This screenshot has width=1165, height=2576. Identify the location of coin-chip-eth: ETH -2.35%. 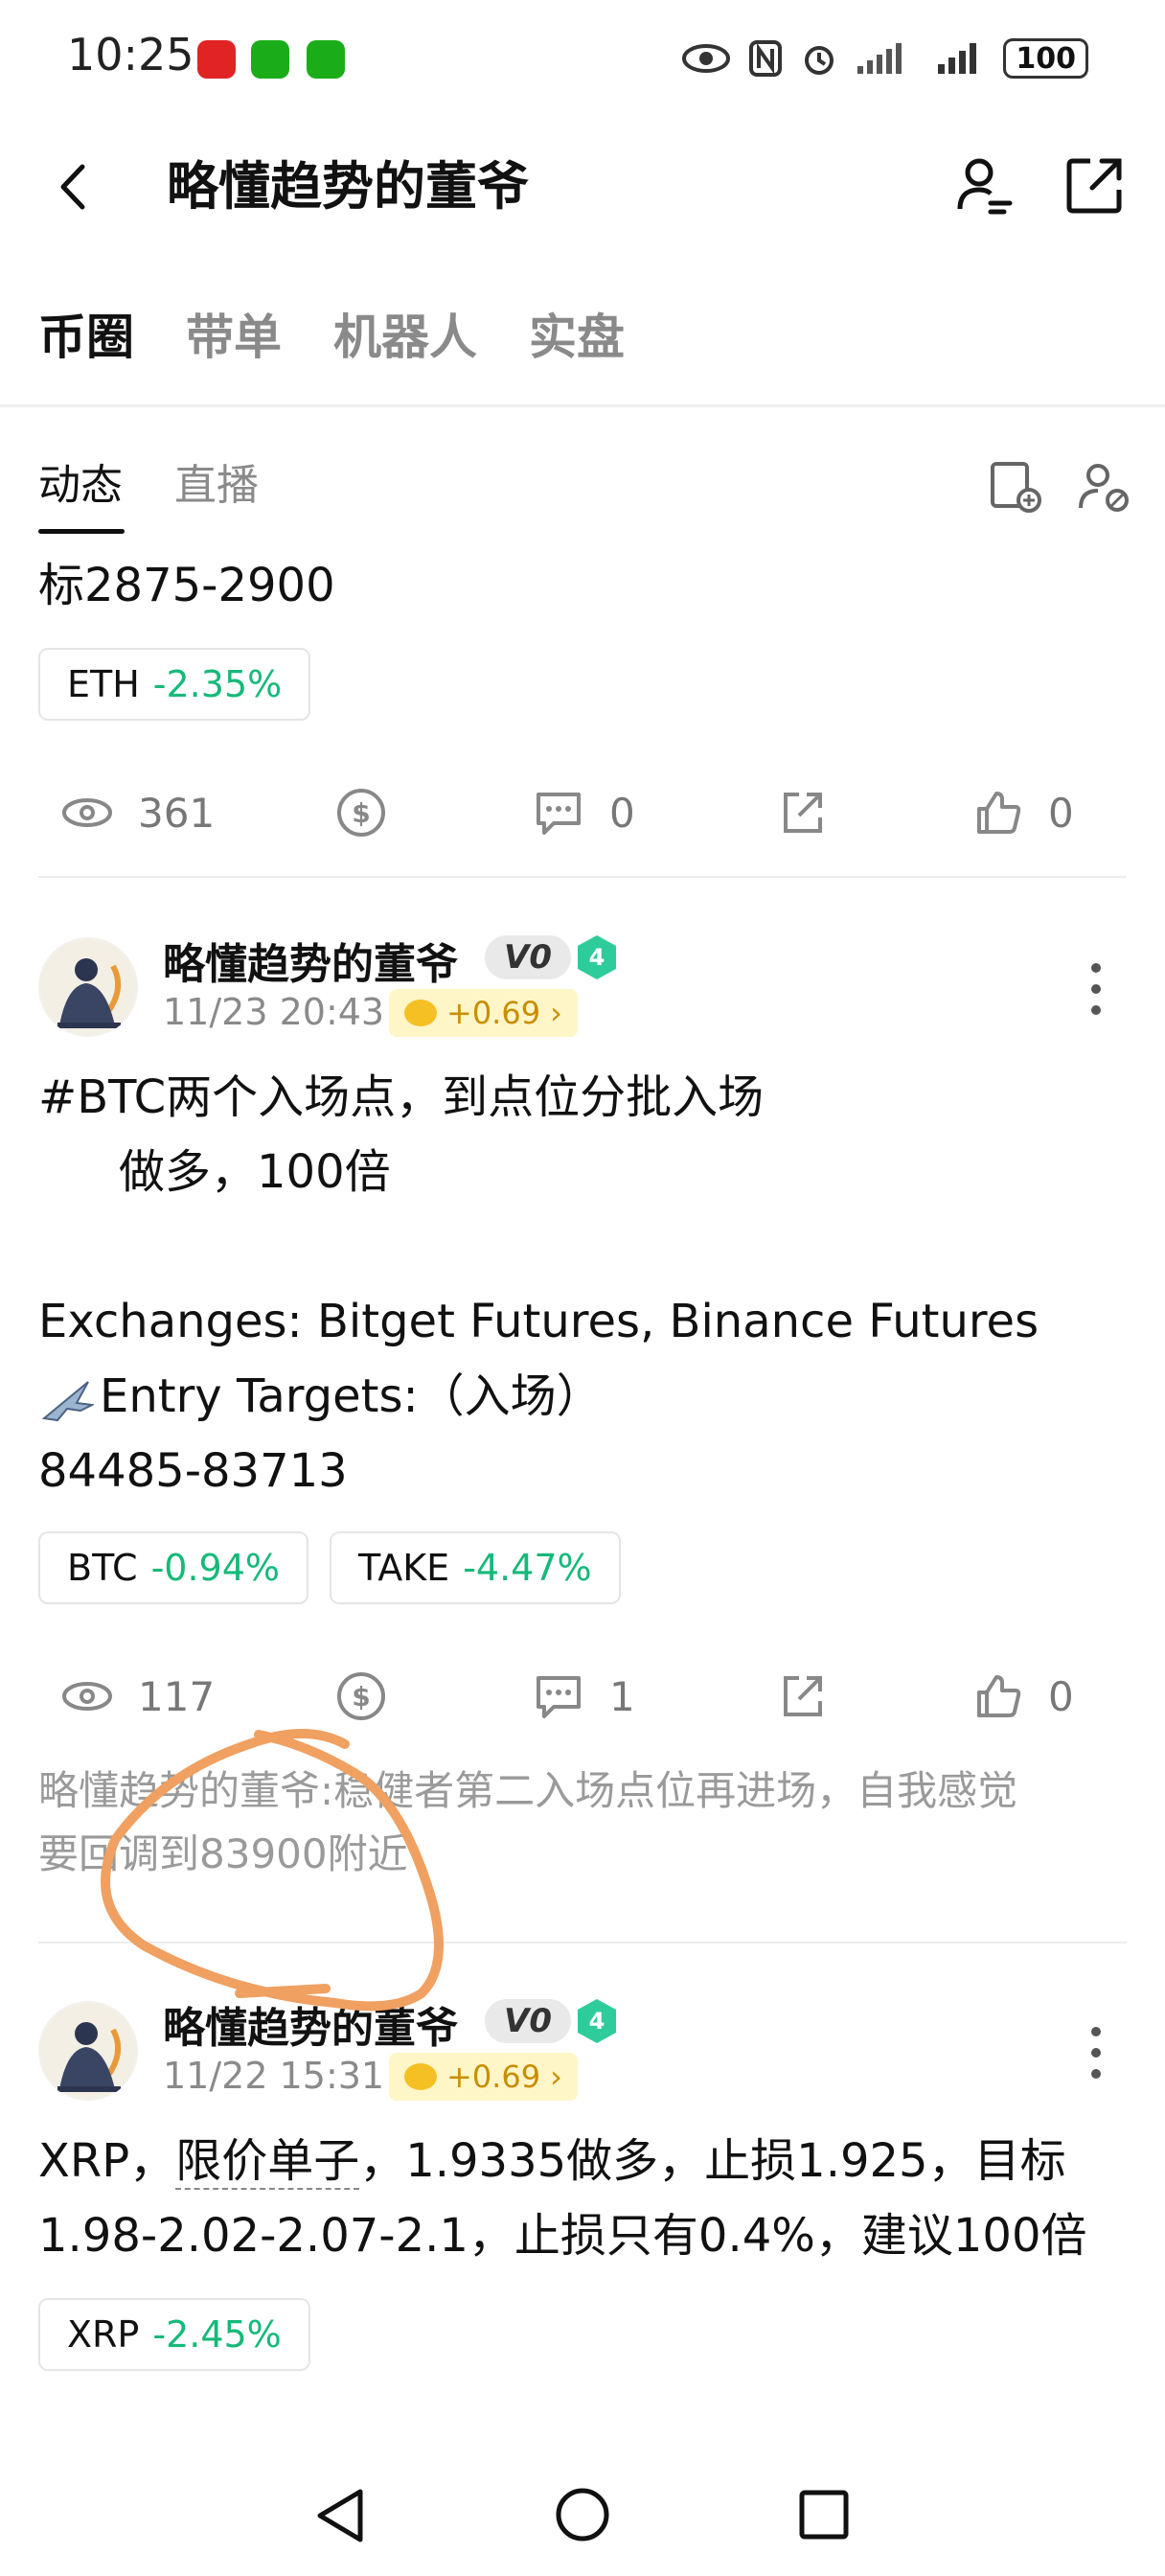
(174, 684).